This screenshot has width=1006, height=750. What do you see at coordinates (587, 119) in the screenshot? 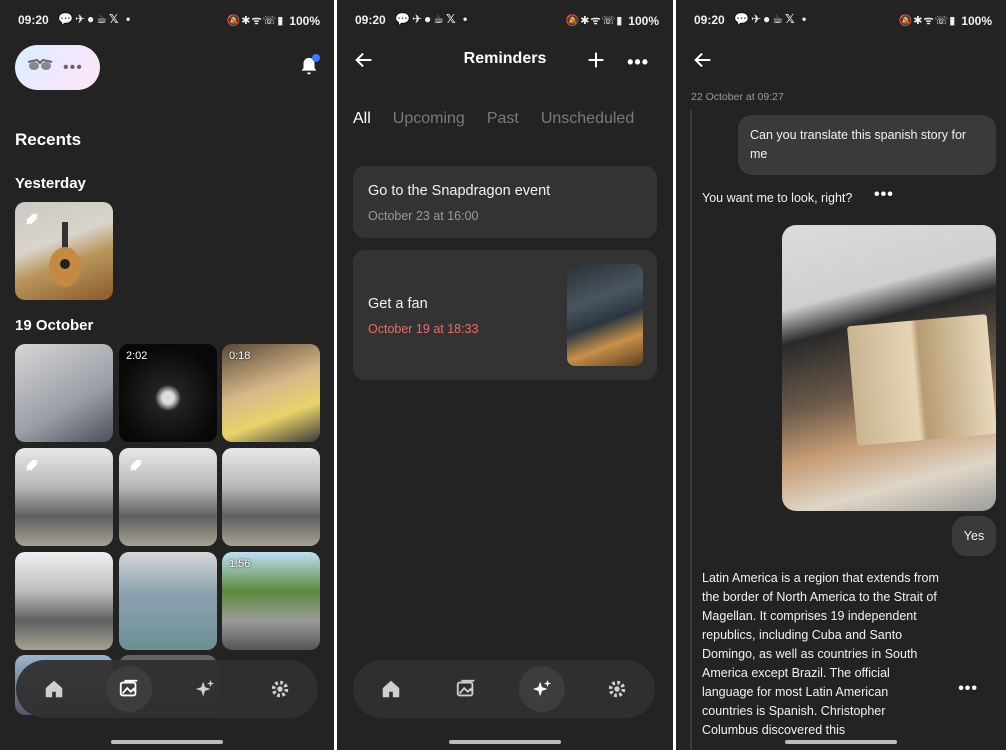
I see `tab-unscheduled: Unscheduled` at bounding box center [587, 119].